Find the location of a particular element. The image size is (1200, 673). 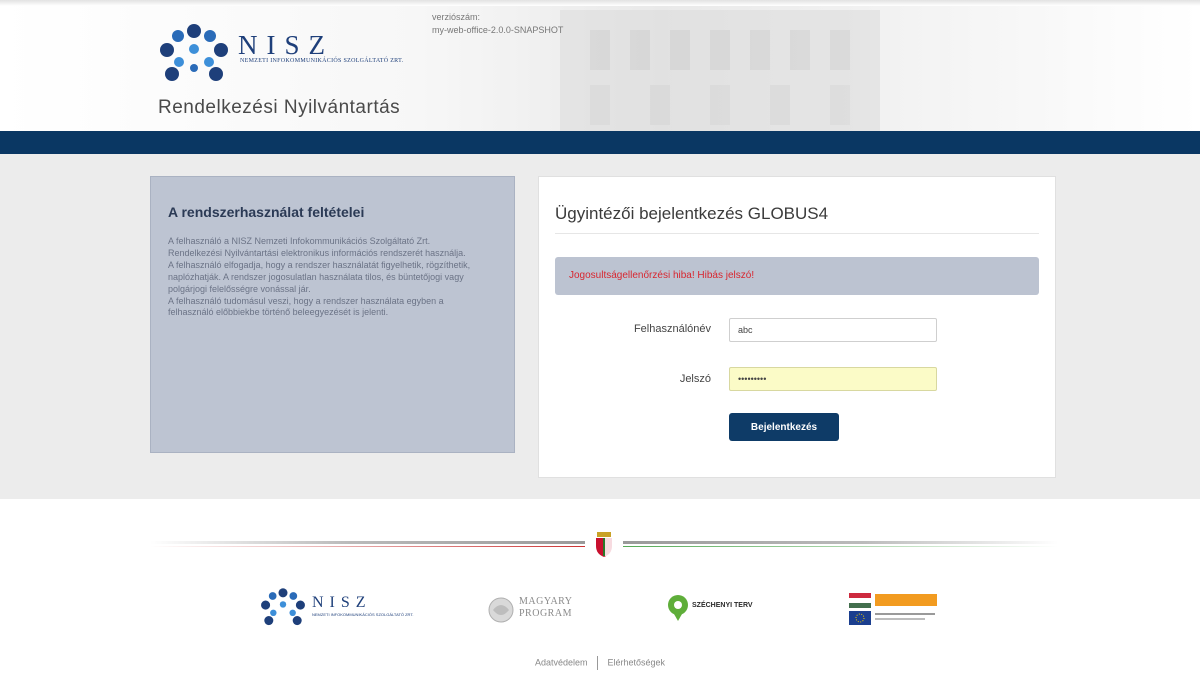

magyary-program-icon is located at coordinates (501, 610).